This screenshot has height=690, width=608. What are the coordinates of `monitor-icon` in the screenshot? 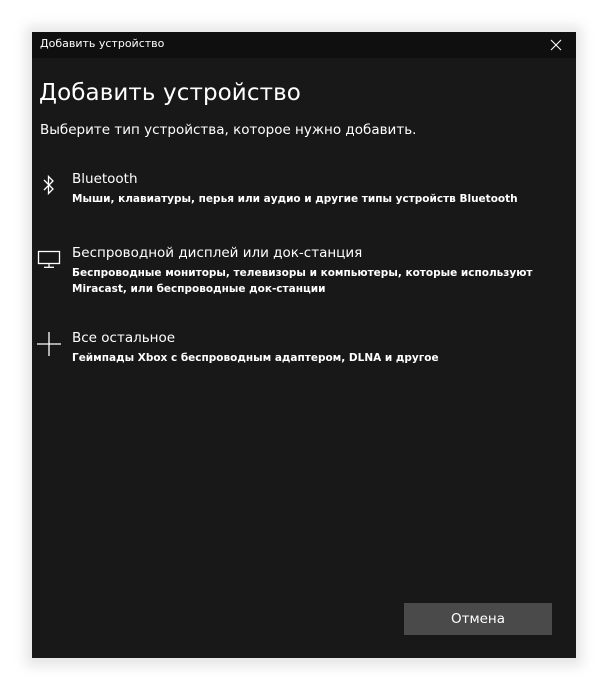 It's located at (49, 259).